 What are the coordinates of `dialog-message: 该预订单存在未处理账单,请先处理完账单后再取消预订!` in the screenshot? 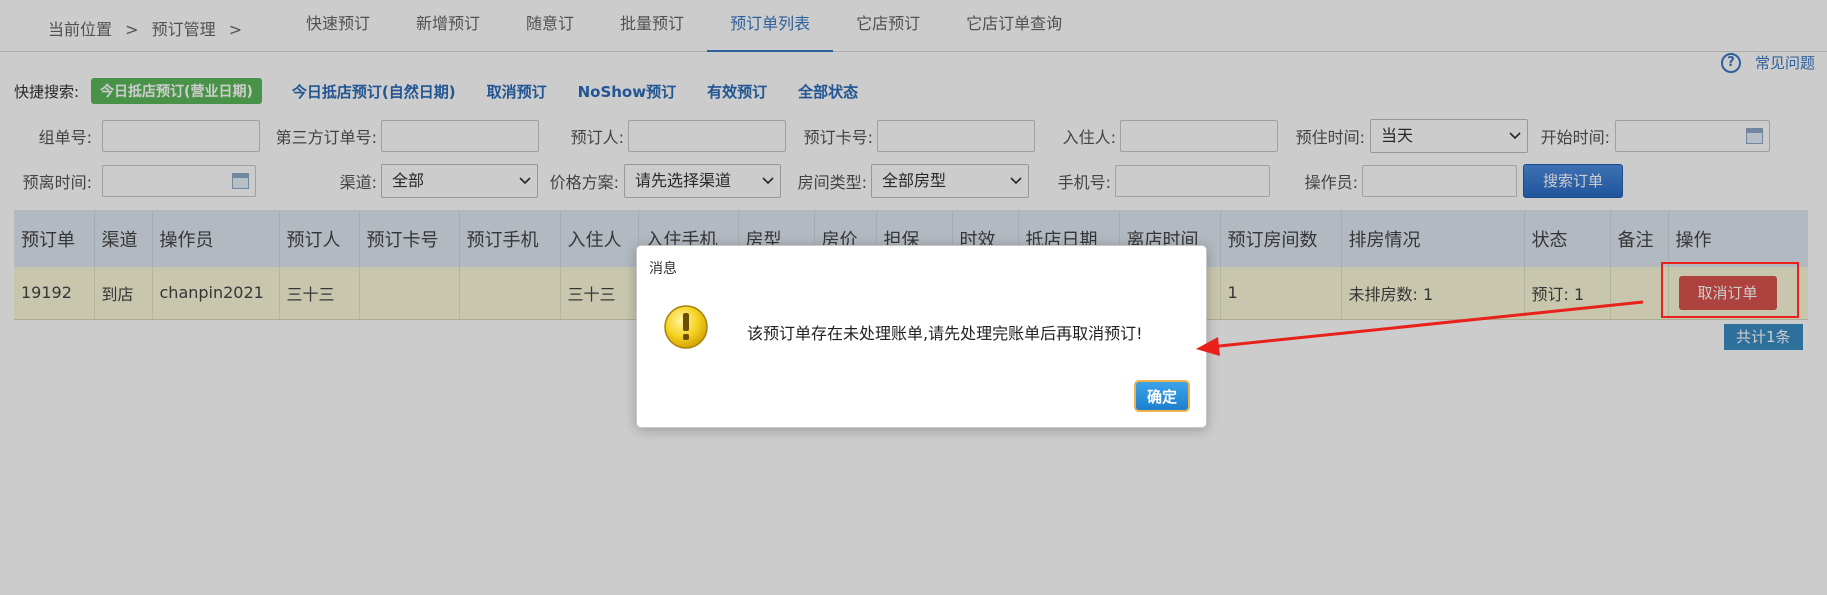 It's located at (945, 333).